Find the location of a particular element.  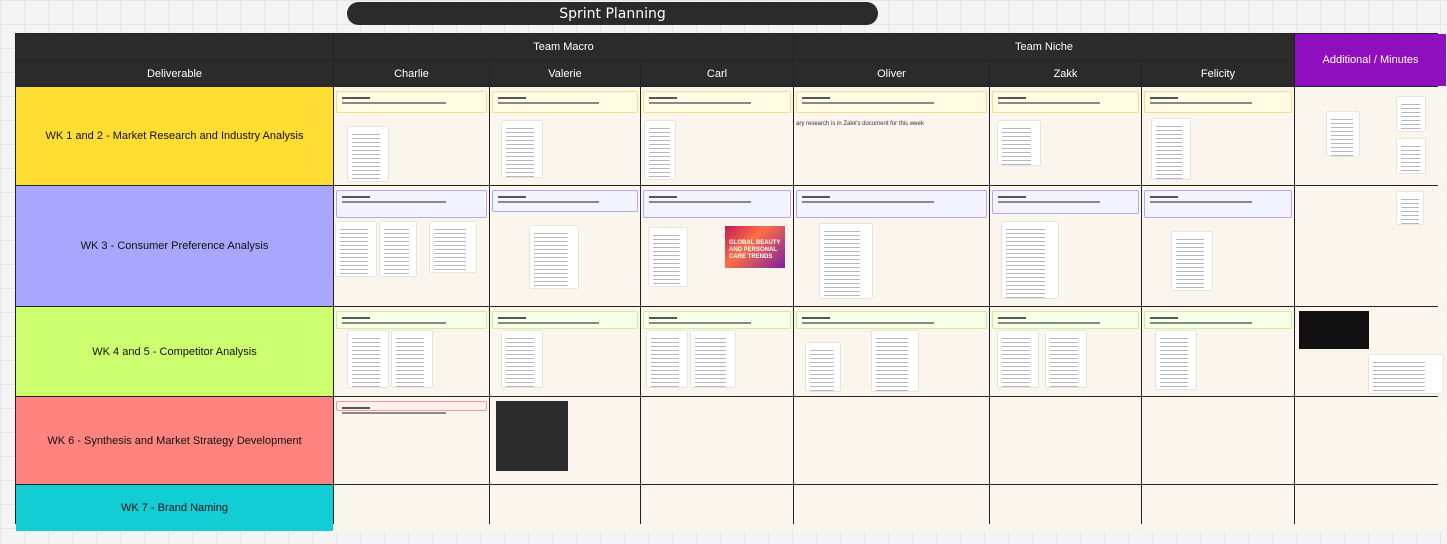

cell-wk4-oliver is located at coordinates (891, 351).